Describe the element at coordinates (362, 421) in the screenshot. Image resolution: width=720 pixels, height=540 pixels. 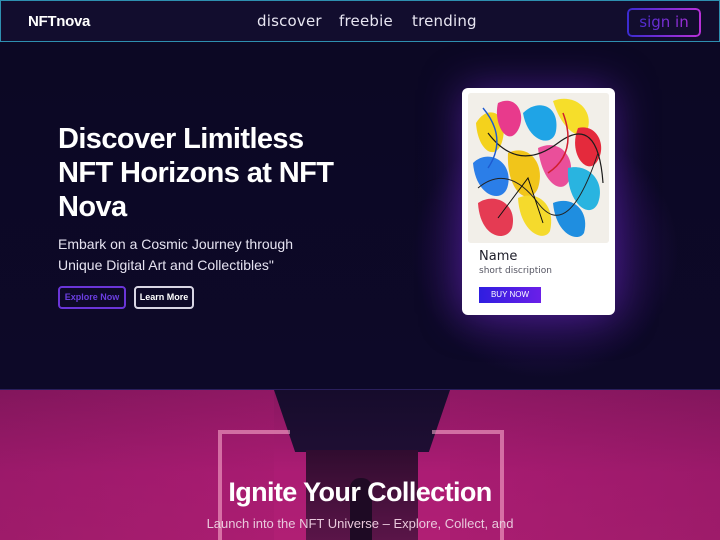
I see `corridor-ceiling` at that location.